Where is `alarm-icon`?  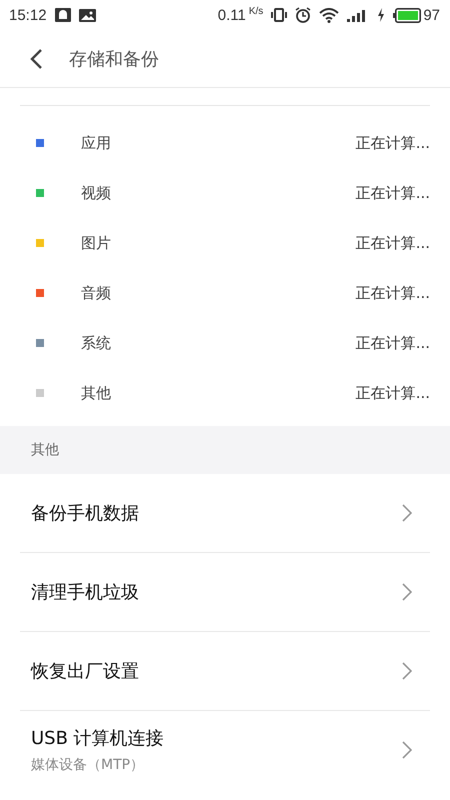
alarm-icon is located at coordinates (303, 15).